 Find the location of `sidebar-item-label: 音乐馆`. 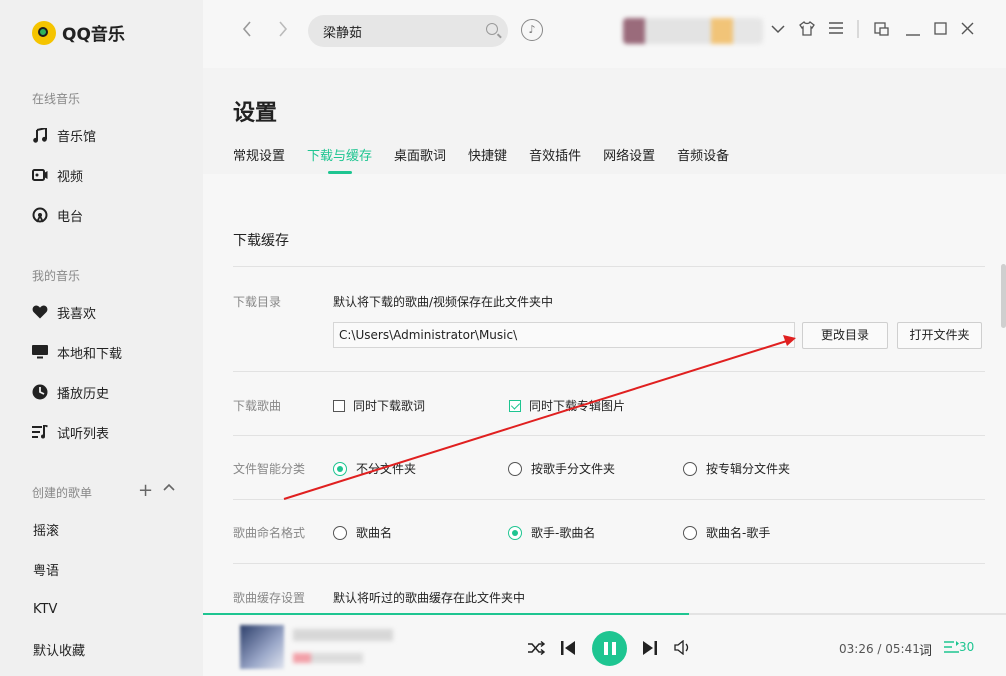

sidebar-item-label: 音乐馆 is located at coordinates (77, 137).